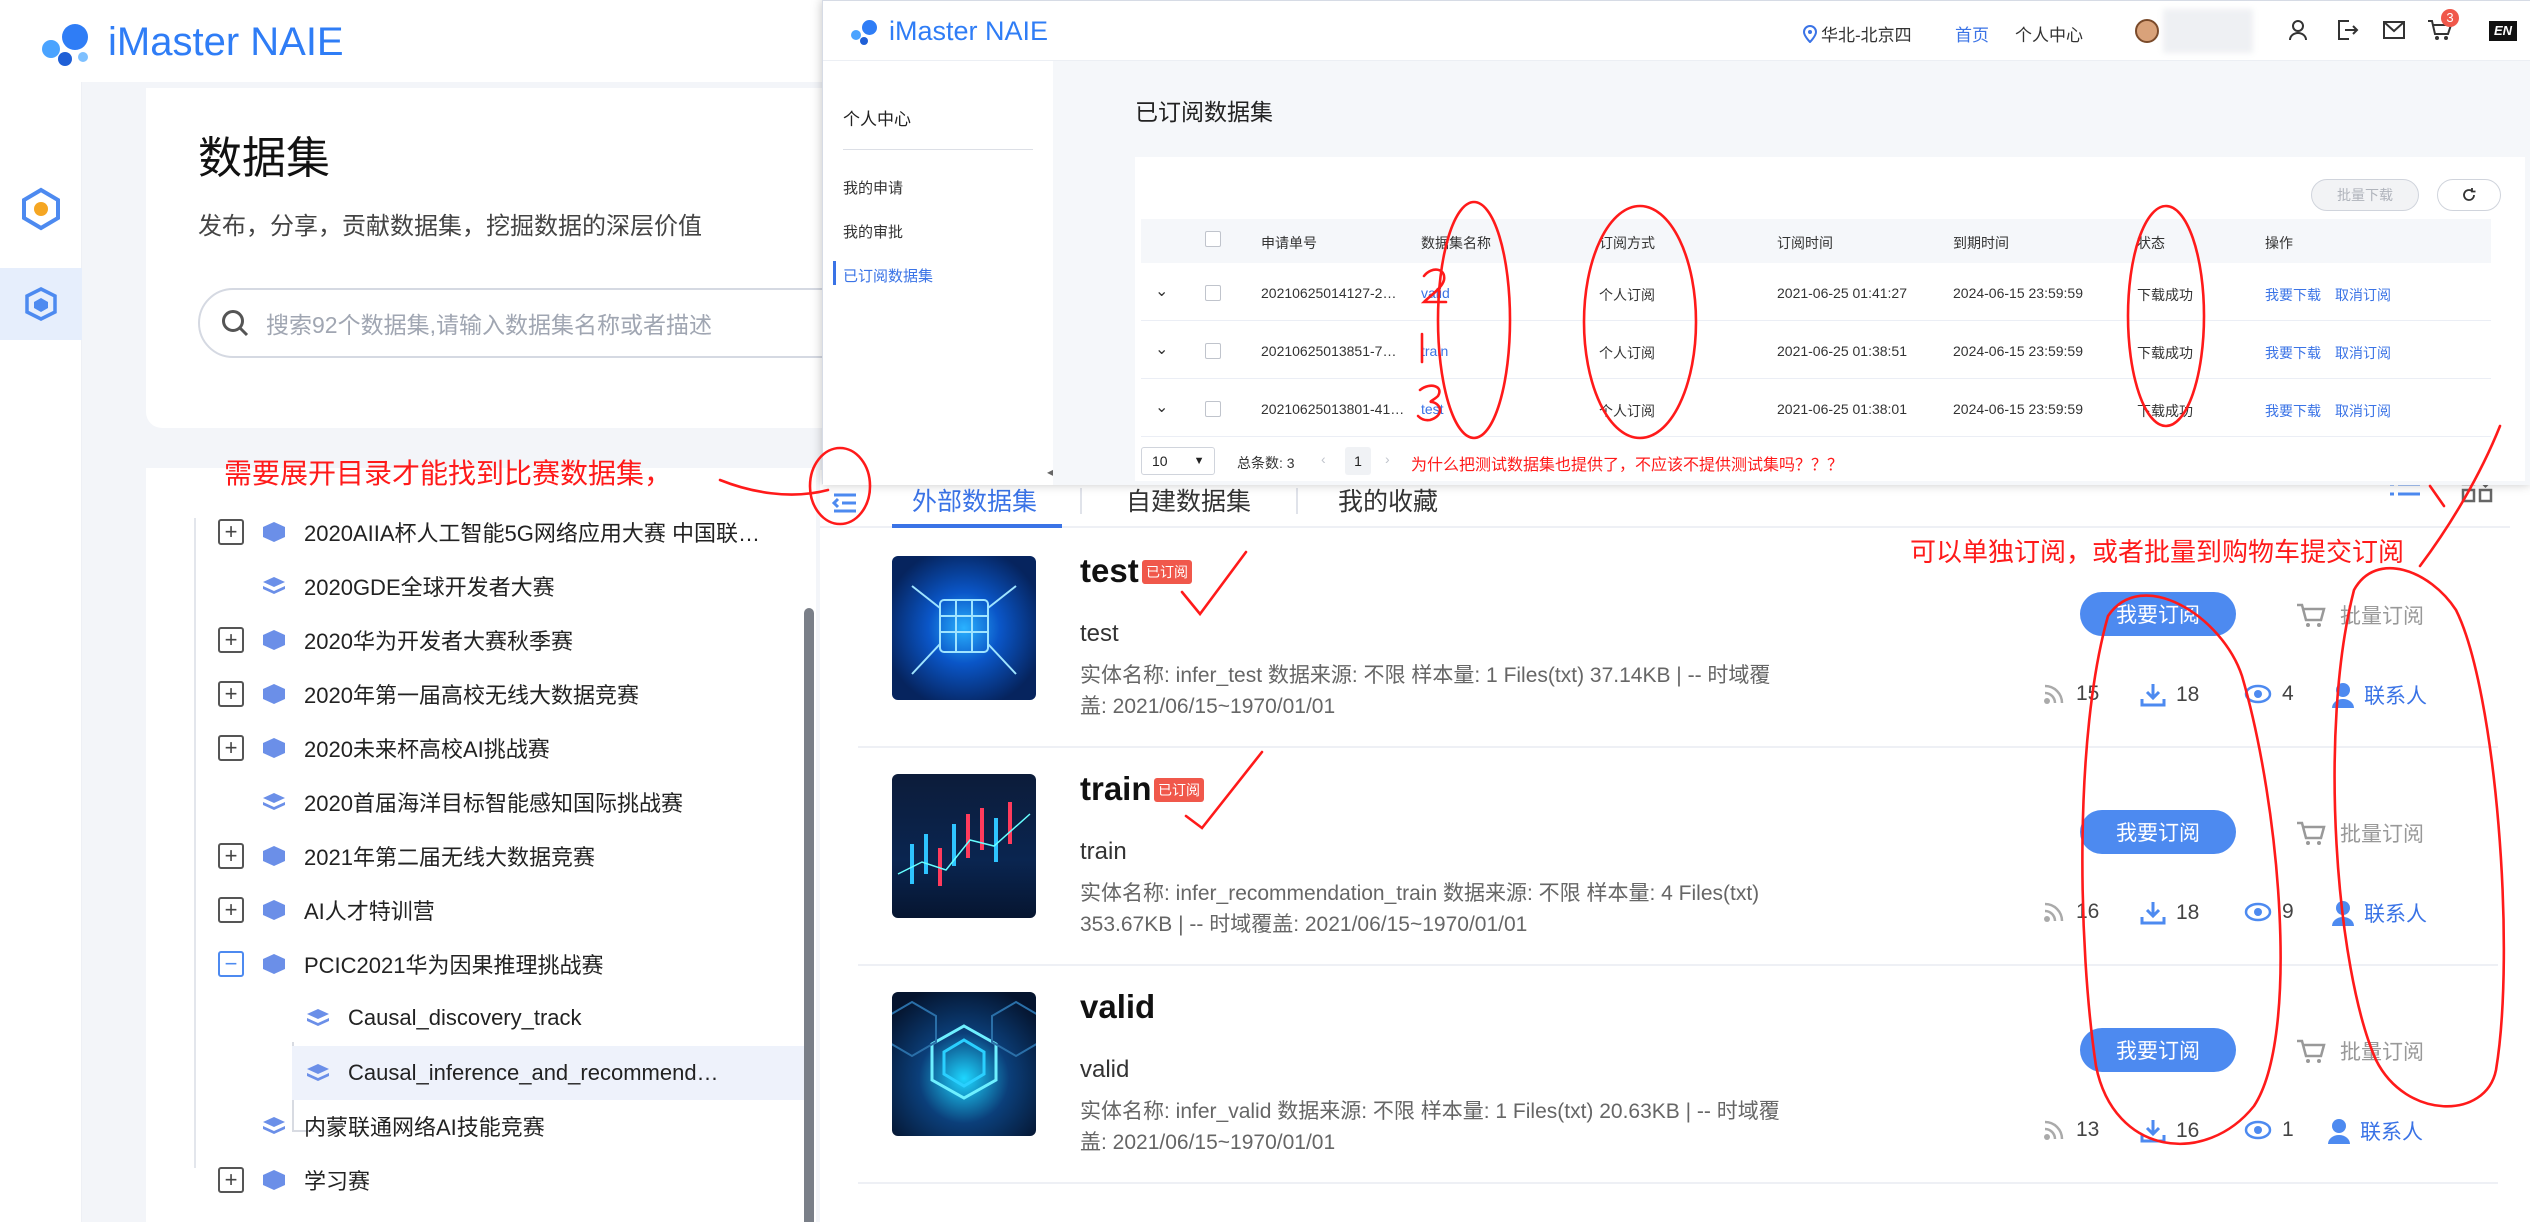 The image size is (2530, 1222). I want to click on sidebar-item-my-applications: 我的申请, so click(873, 187).